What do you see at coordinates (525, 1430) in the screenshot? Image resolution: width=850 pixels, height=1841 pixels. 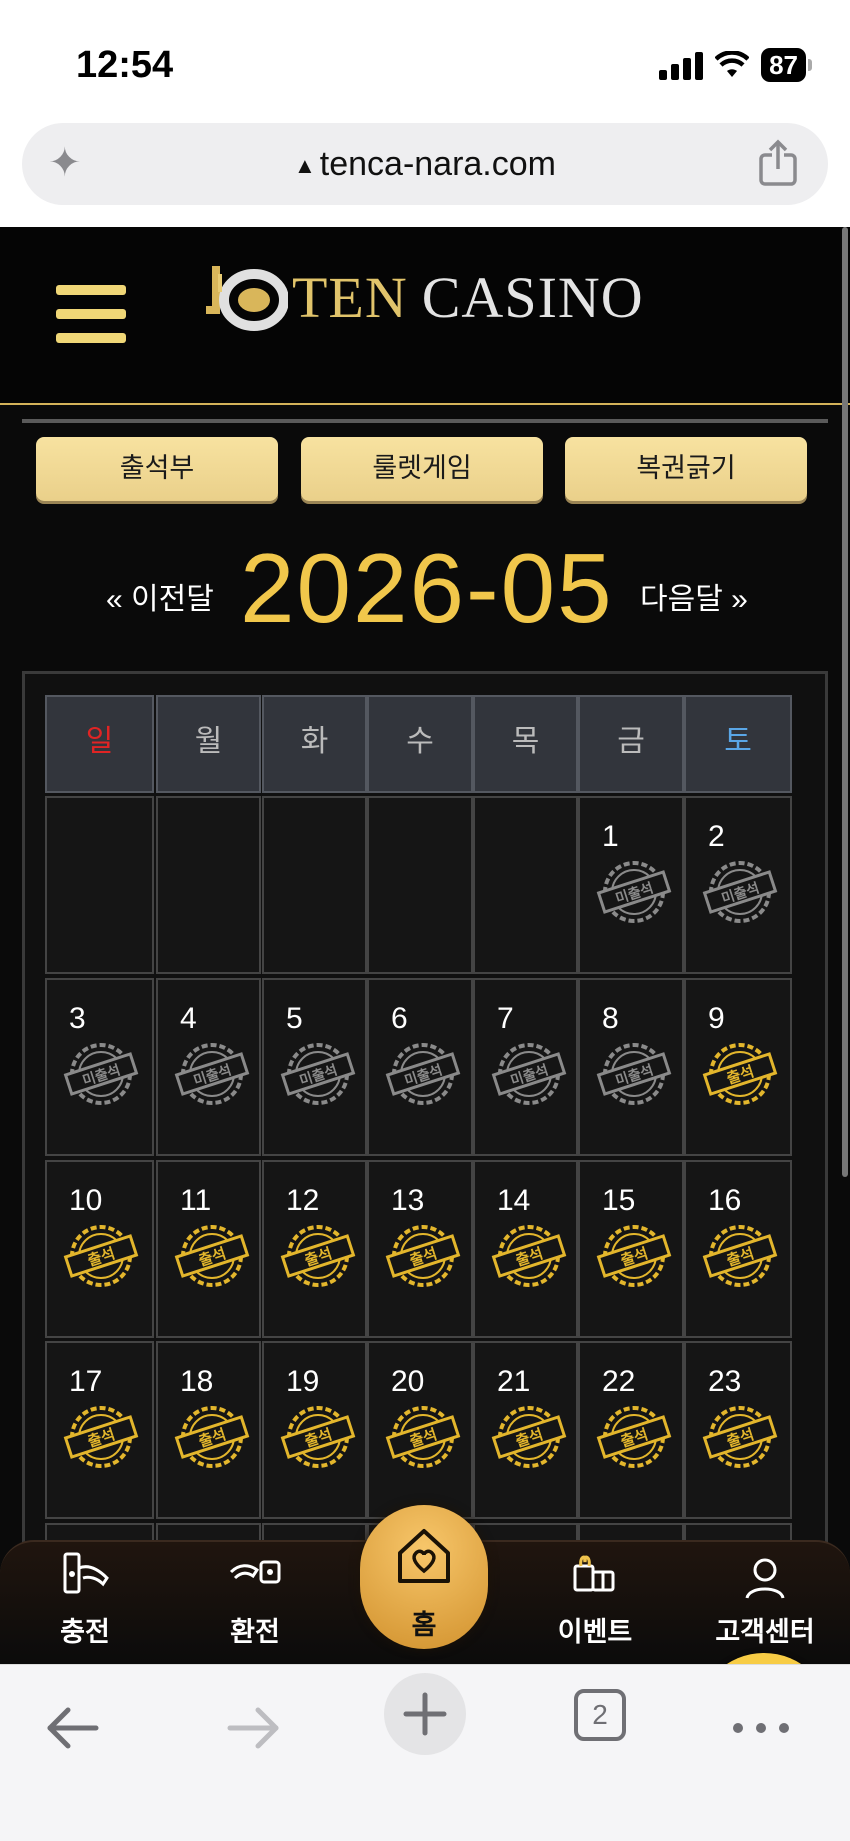 I see `calendar-day-cell: 21 출석` at bounding box center [525, 1430].